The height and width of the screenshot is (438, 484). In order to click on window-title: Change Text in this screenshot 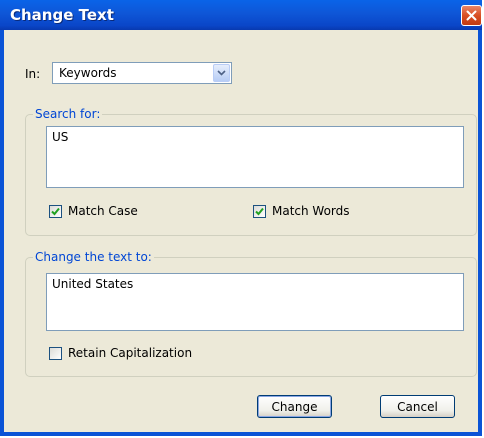, I will do `click(62, 15)`.